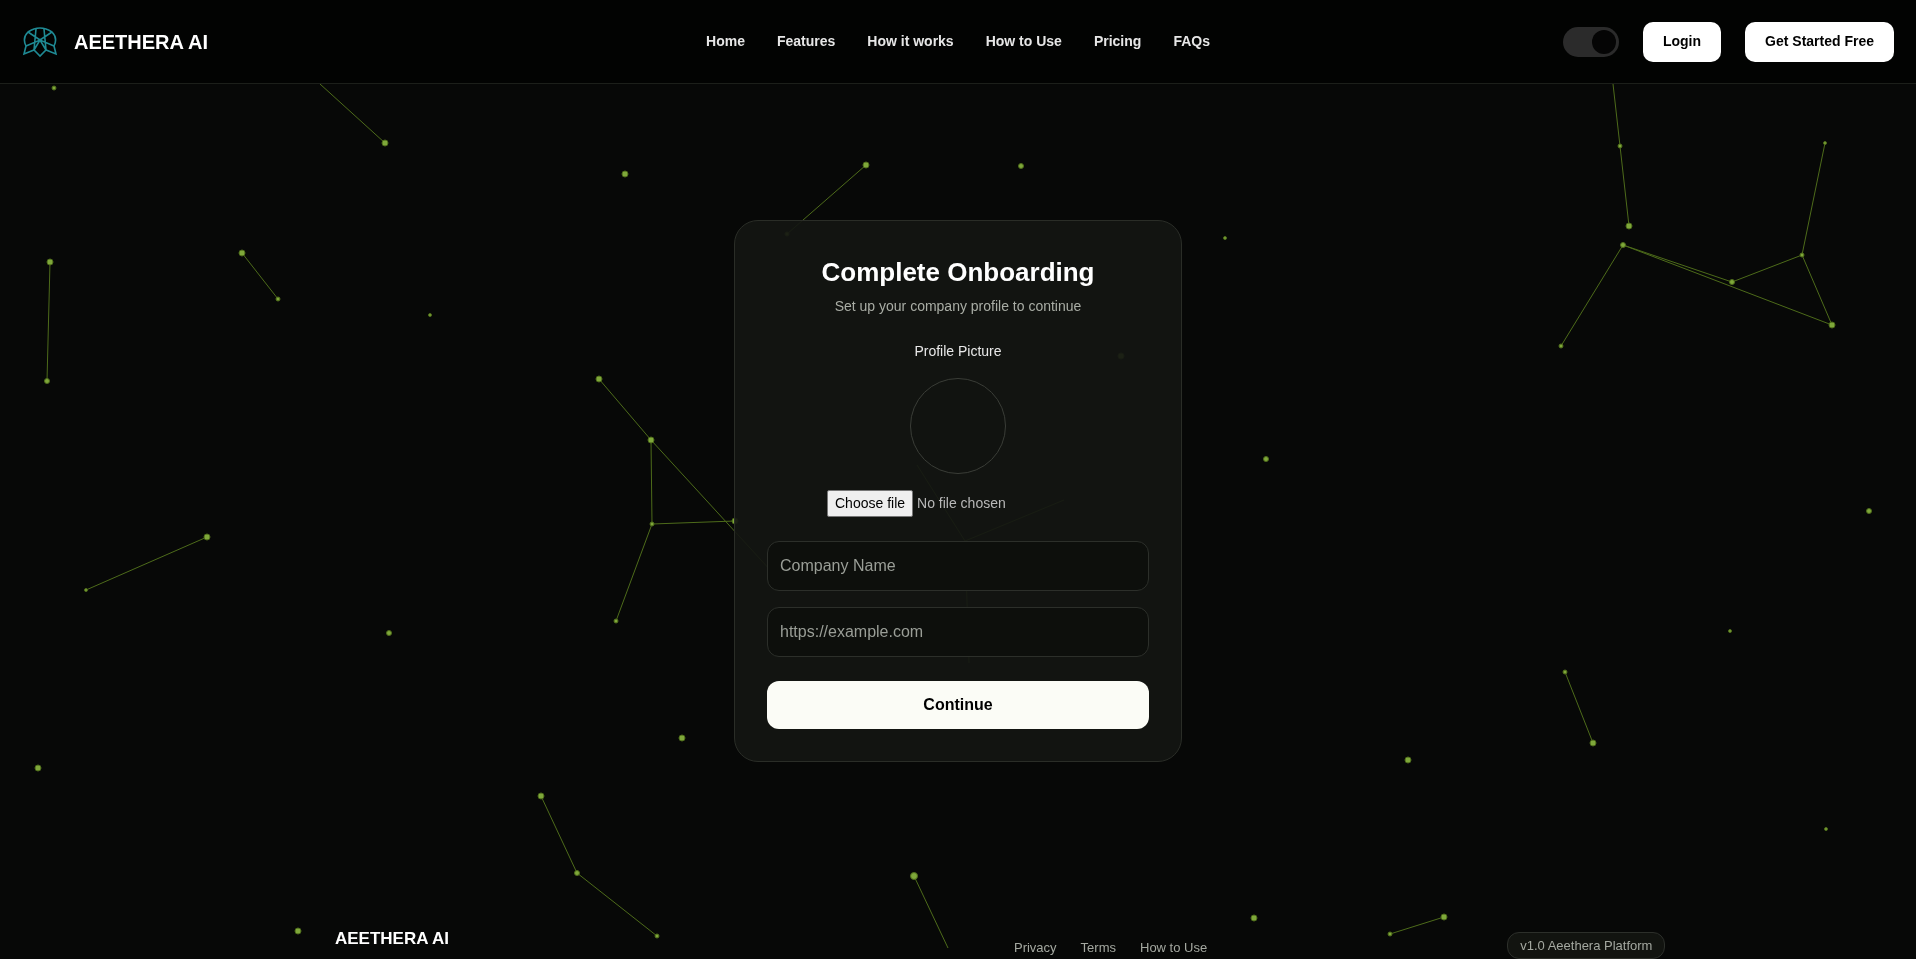 The image size is (1916, 959). I want to click on profile-picture-label: Profile Picture, so click(958, 352).